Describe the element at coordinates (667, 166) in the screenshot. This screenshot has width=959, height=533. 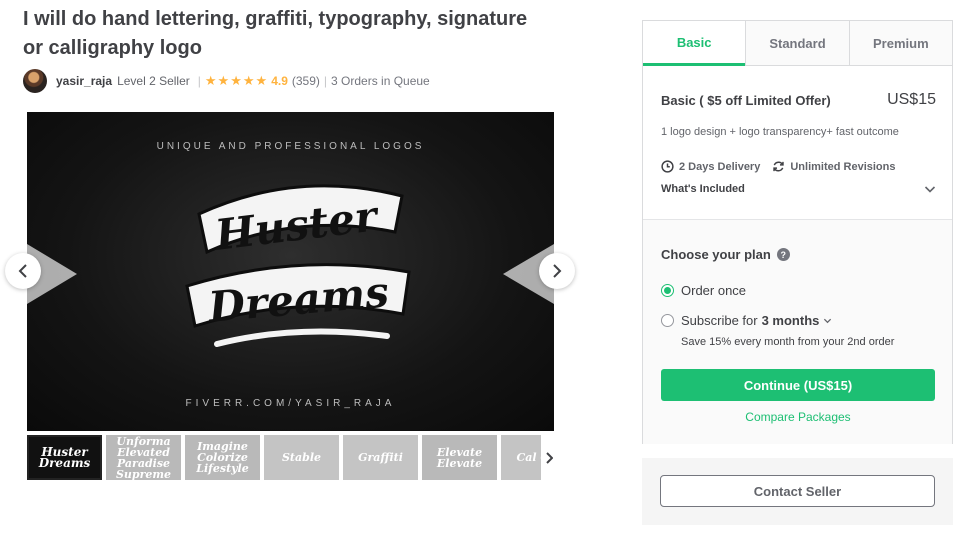
I see `clock-icon` at that location.